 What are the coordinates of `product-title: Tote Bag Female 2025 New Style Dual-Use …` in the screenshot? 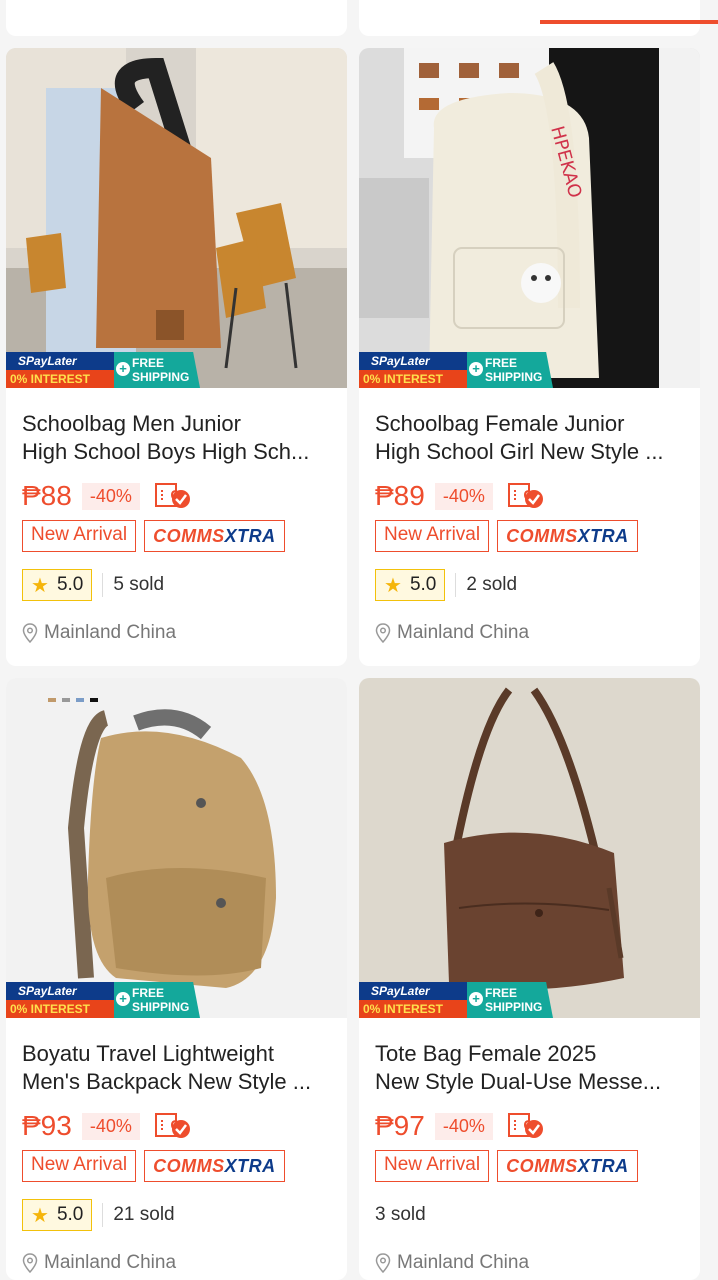 It's located at (529, 1061).